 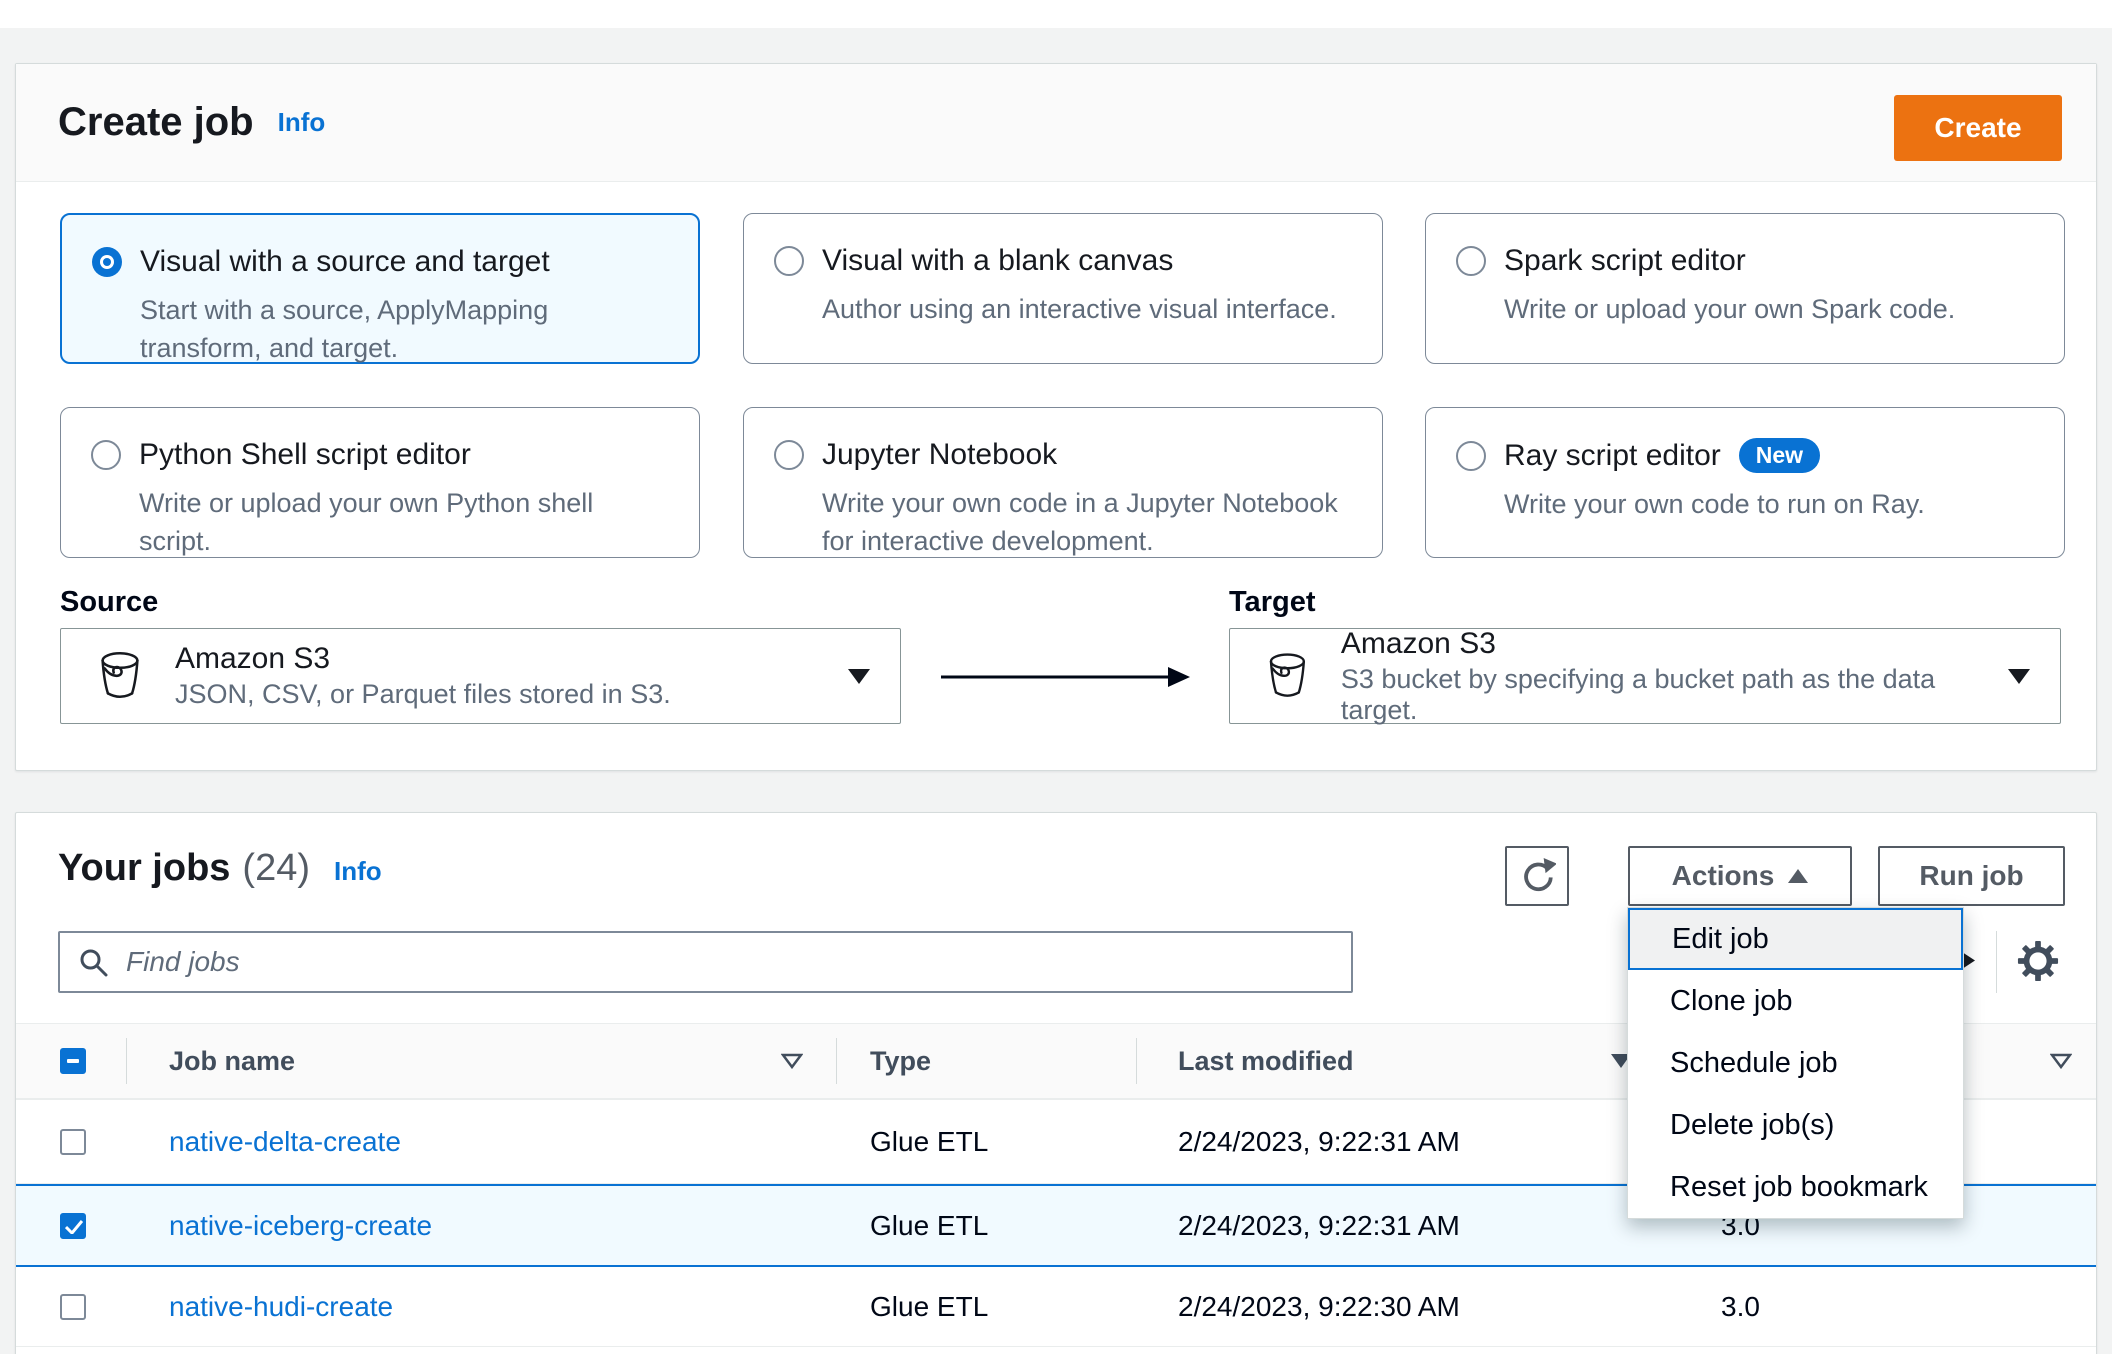 What do you see at coordinates (1065, 677) in the screenshot?
I see `source-to-target-arrow` at bounding box center [1065, 677].